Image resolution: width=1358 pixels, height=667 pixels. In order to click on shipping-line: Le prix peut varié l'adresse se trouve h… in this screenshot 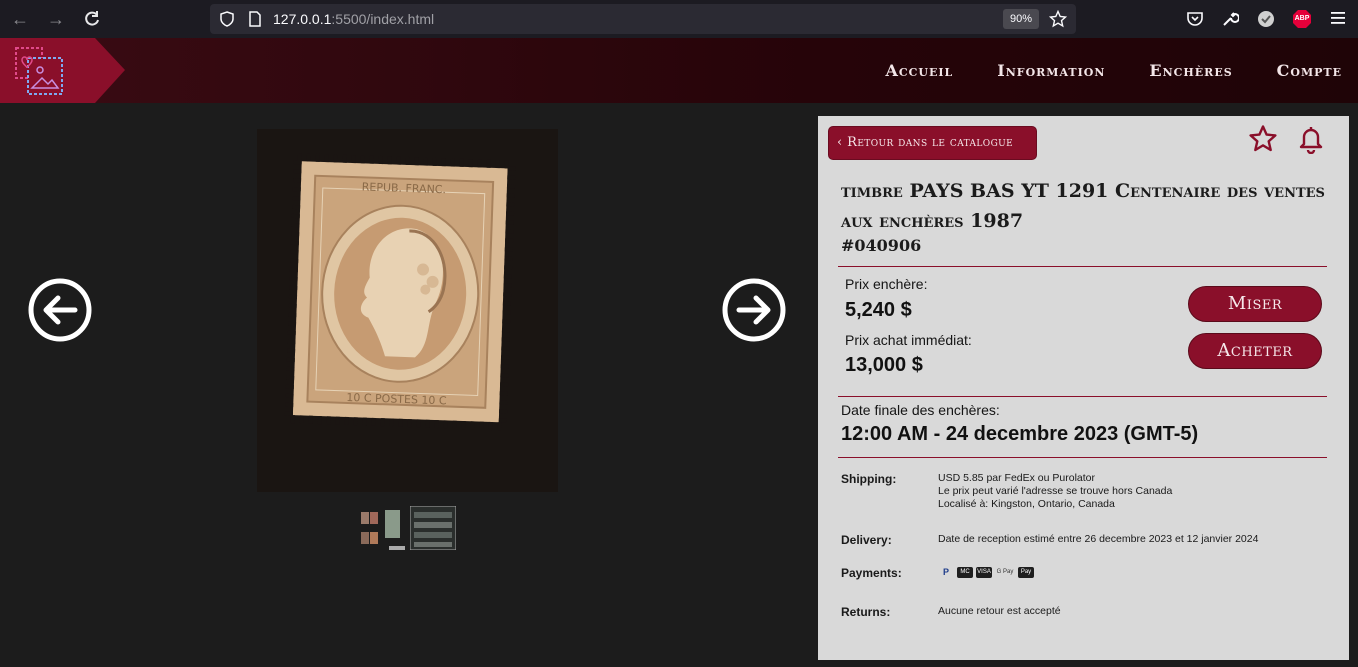, I will do `click(1055, 491)`.